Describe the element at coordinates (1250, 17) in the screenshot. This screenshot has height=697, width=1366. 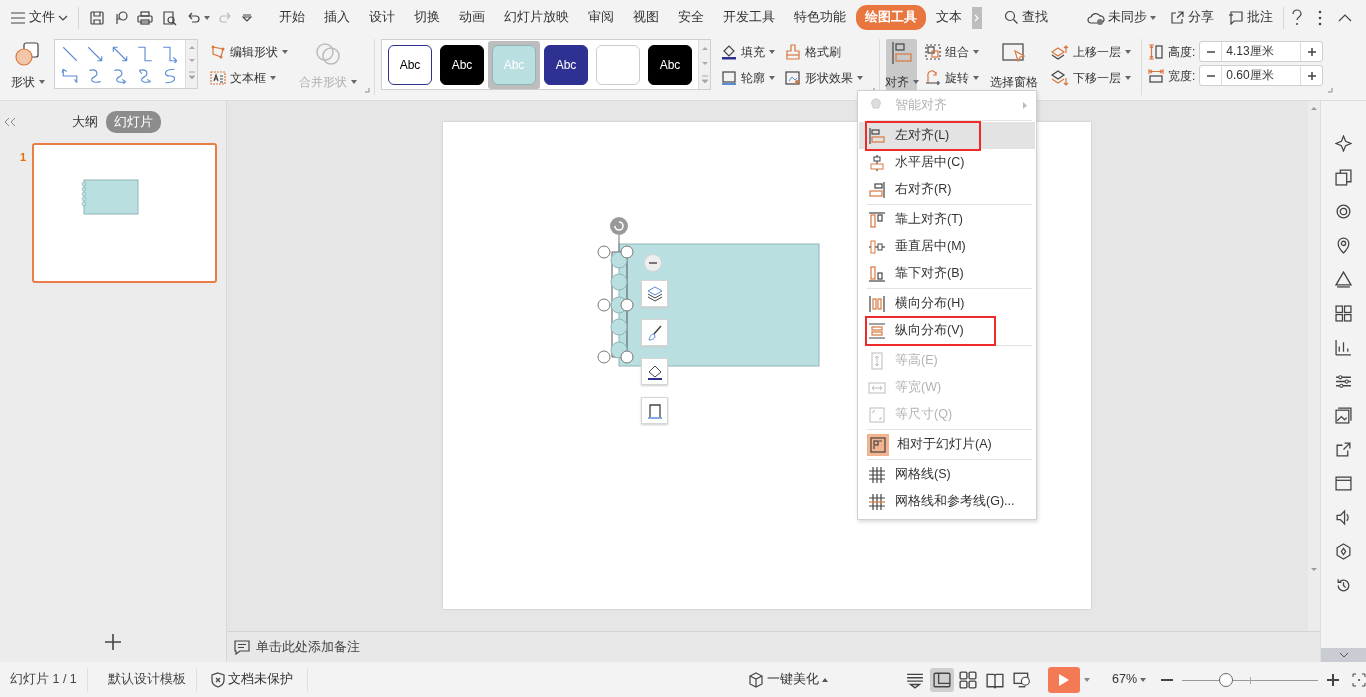
I see `comments-button: 批注` at that location.